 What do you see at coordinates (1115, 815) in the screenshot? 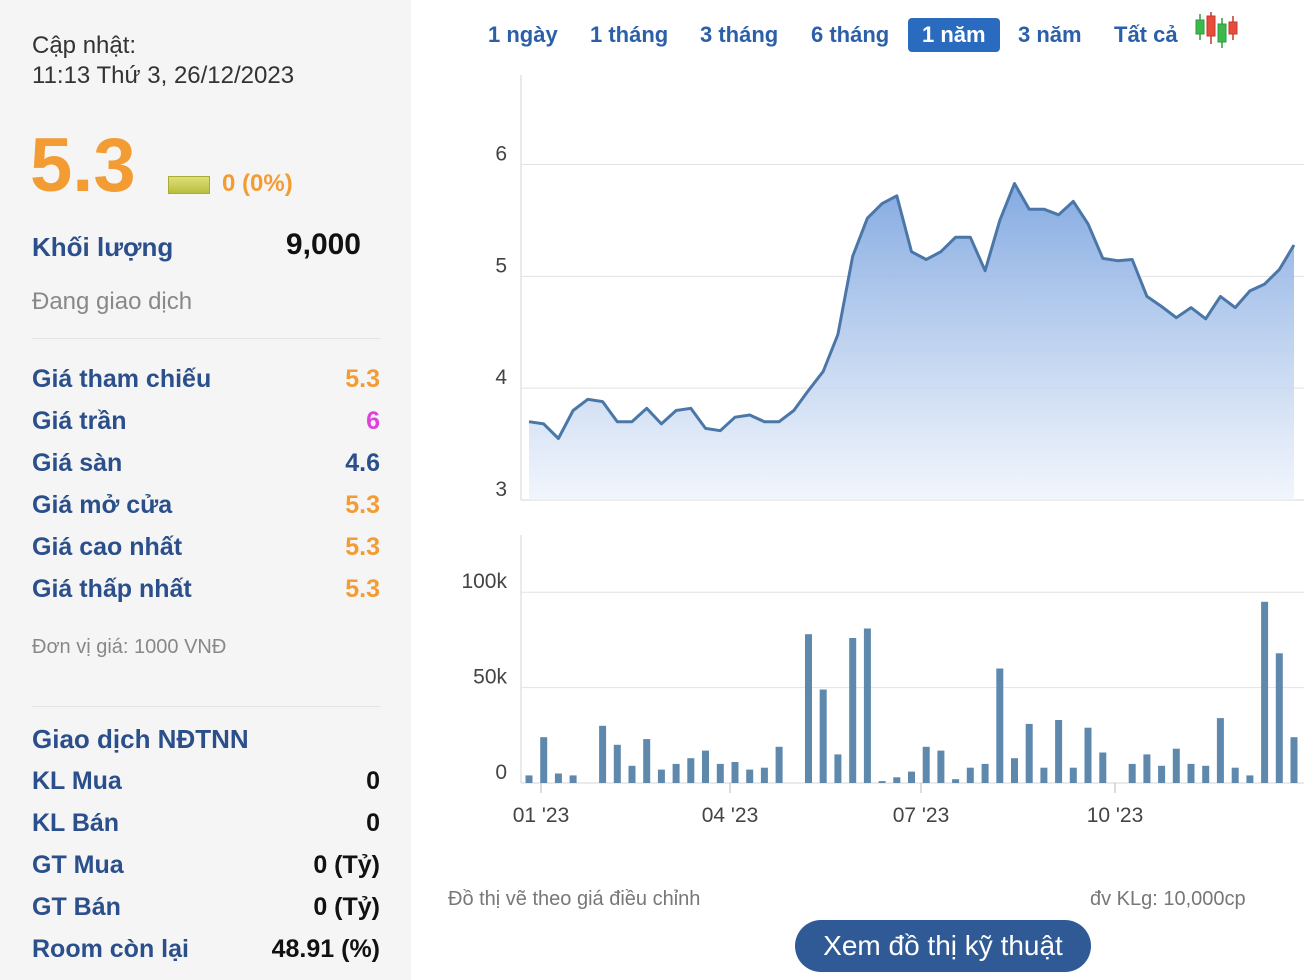
I see `x-tick-label: 10 '23` at bounding box center [1115, 815].